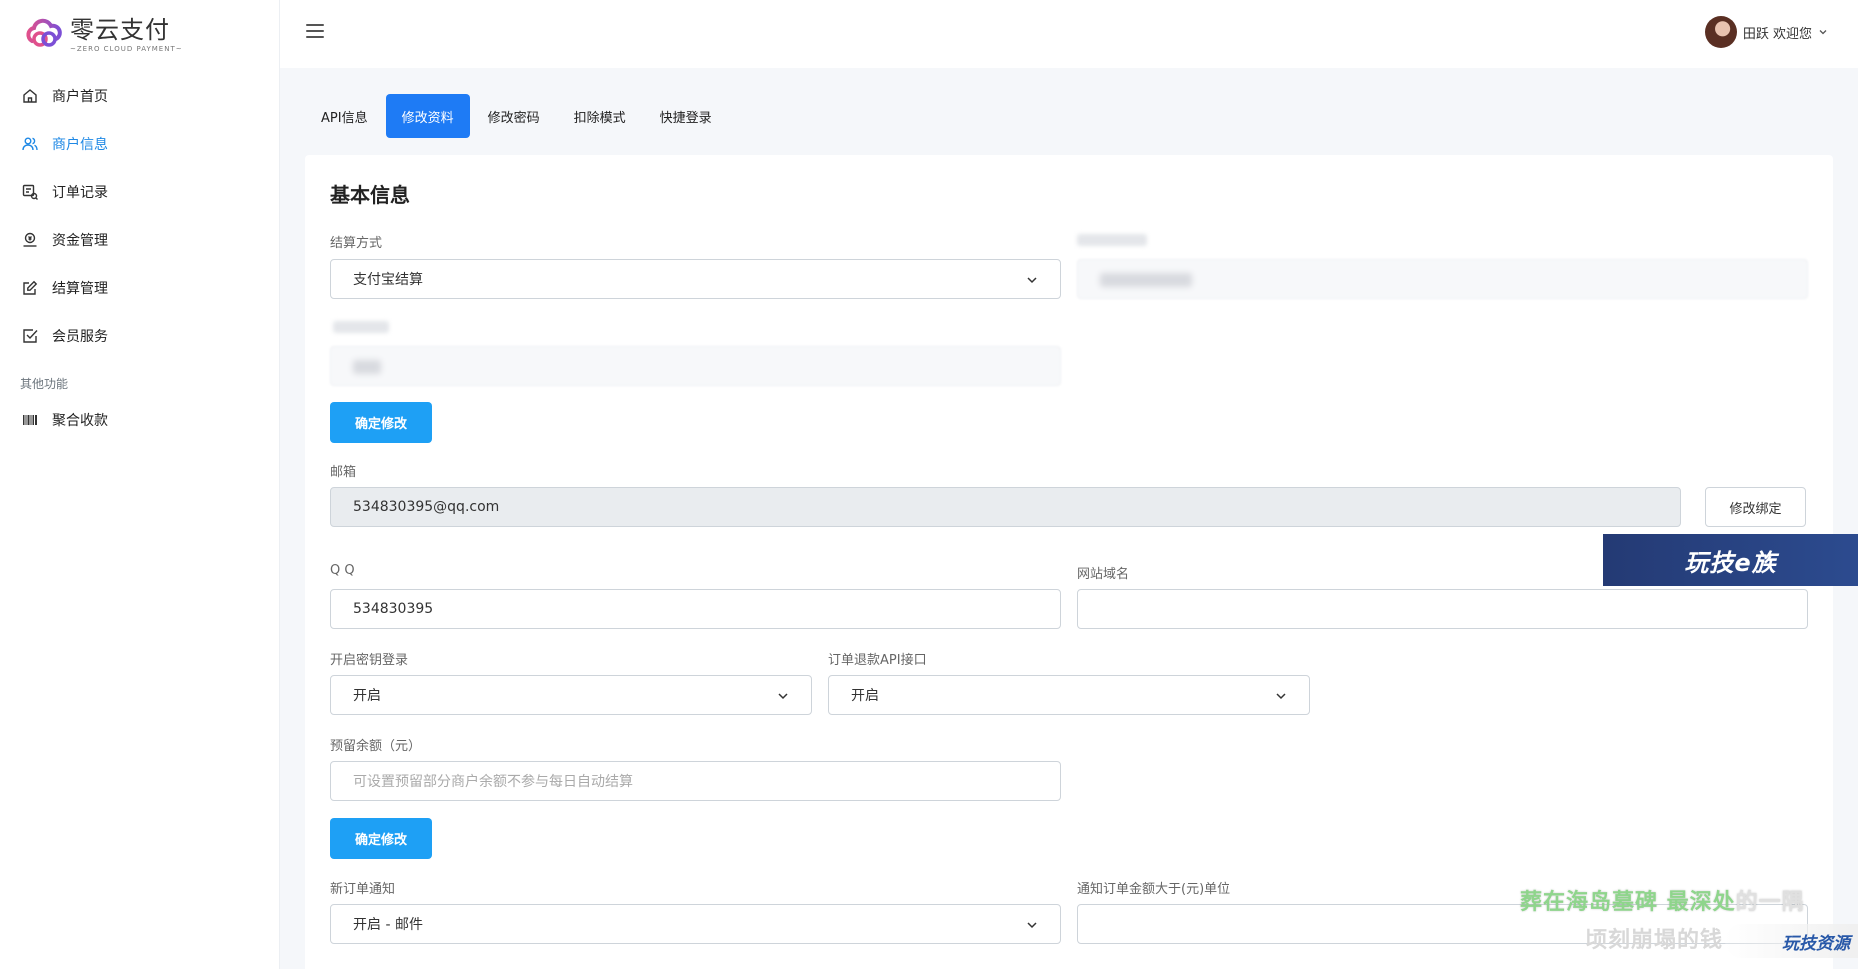 This screenshot has width=1858, height=969. Describe the element at coordinates (1069, 695) in the screenshot. I see `refund-api-select: 开启` at that location.